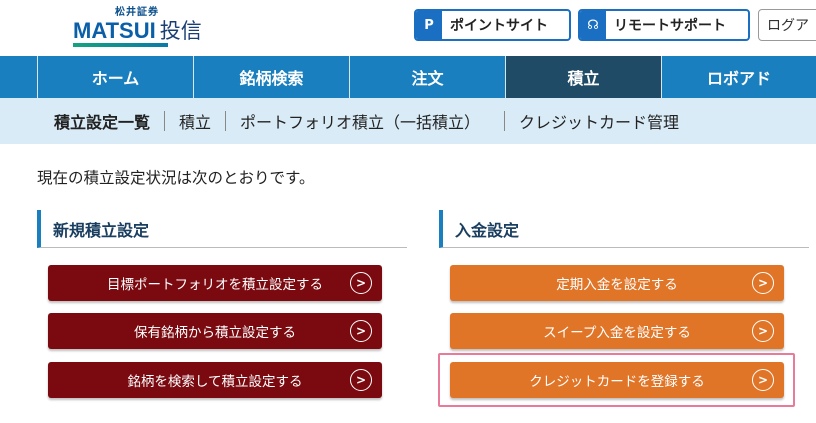  I want to click on subnav-item-credit-card: クレジットカード管理, so click(599, 121).